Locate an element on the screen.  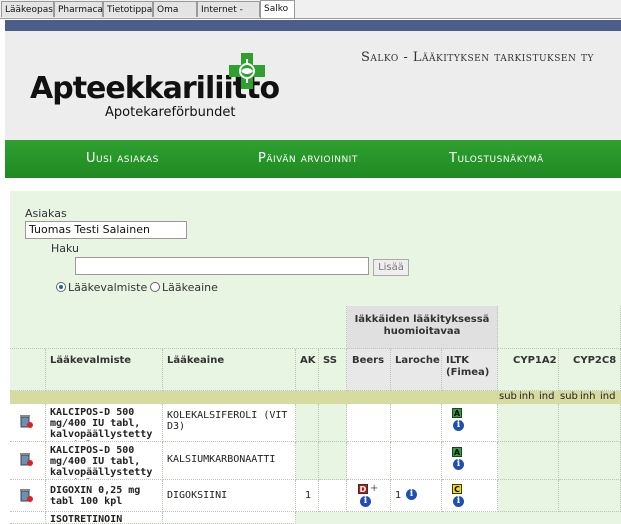
radio-laakevalmiste is located at coordinates (61, 287).